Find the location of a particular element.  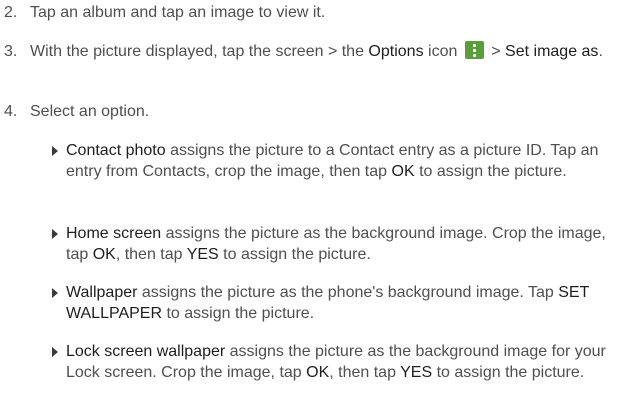

bullet-term: Contact photo is located at coordinates (116, 150).